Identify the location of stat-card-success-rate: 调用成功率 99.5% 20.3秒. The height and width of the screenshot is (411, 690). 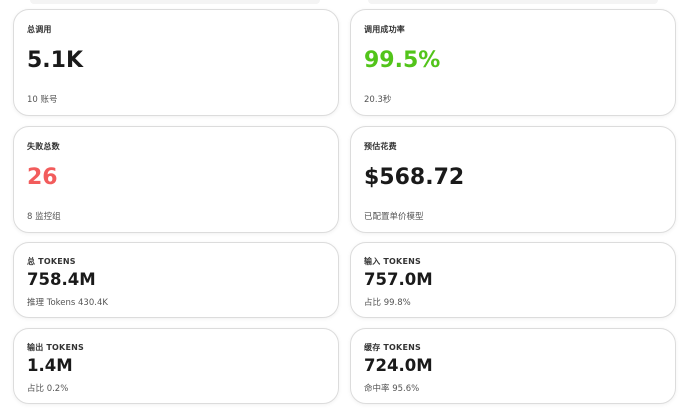
(513, 62).